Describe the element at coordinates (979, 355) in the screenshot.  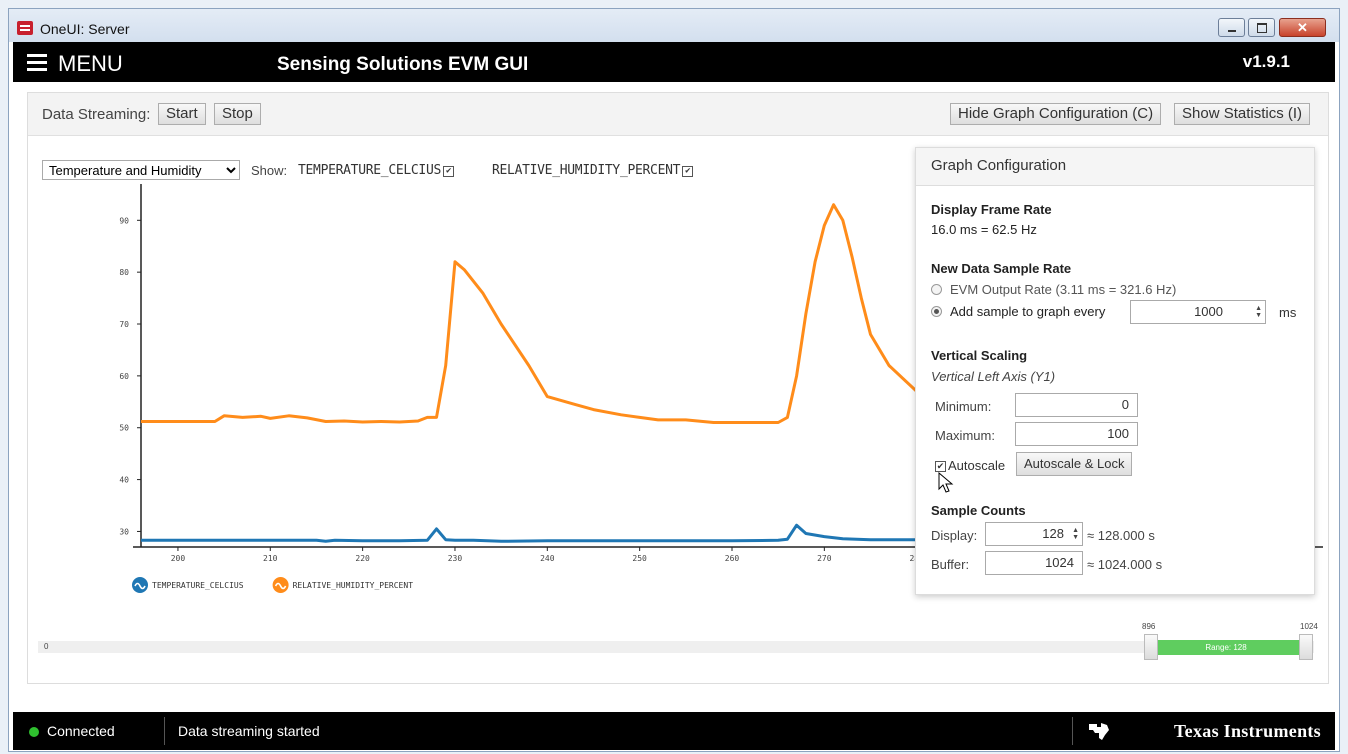
I see `vertical-scaling-heading: Vertical Scaling` at that location.